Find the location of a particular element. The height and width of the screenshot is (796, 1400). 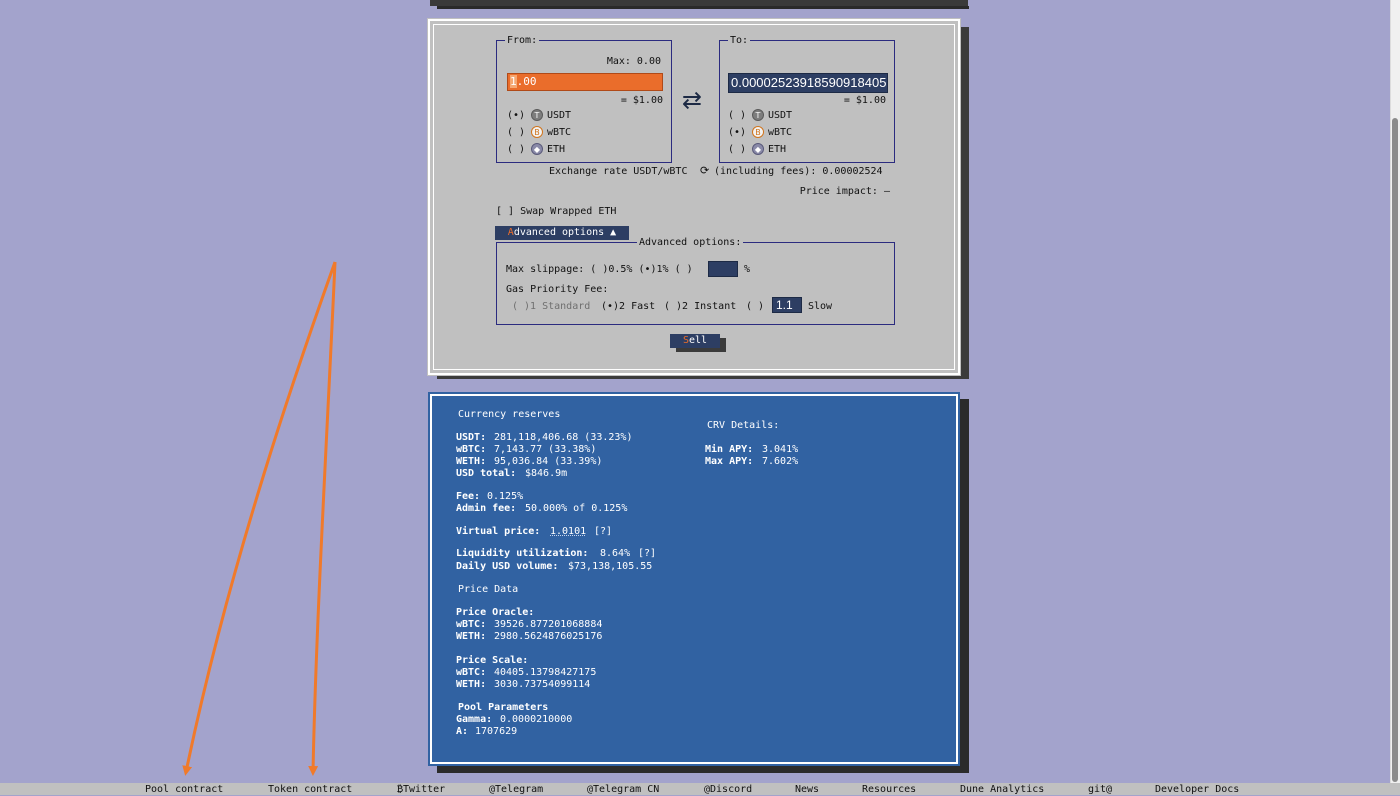

from-wbtc-radio: ( ) is located at coordinates (516, 132).